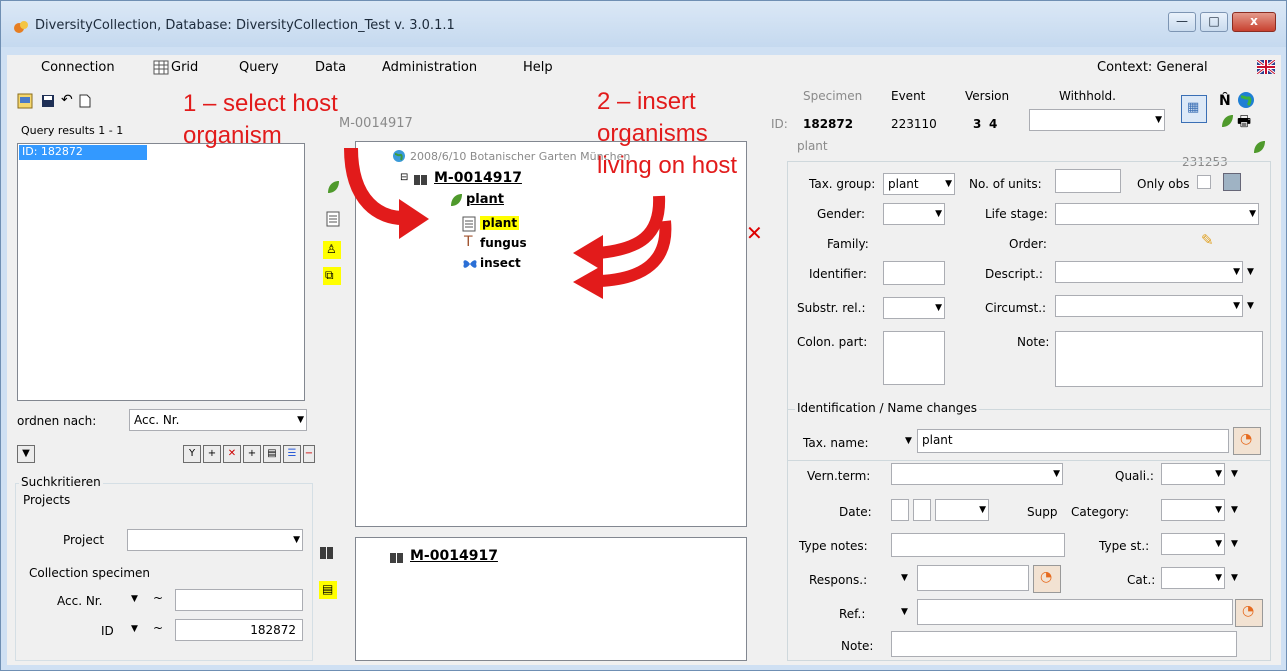  What do you see at coordinates (1075, 612) in the screenshot?
I see `ref-input` at bounding box center [1075, 612].